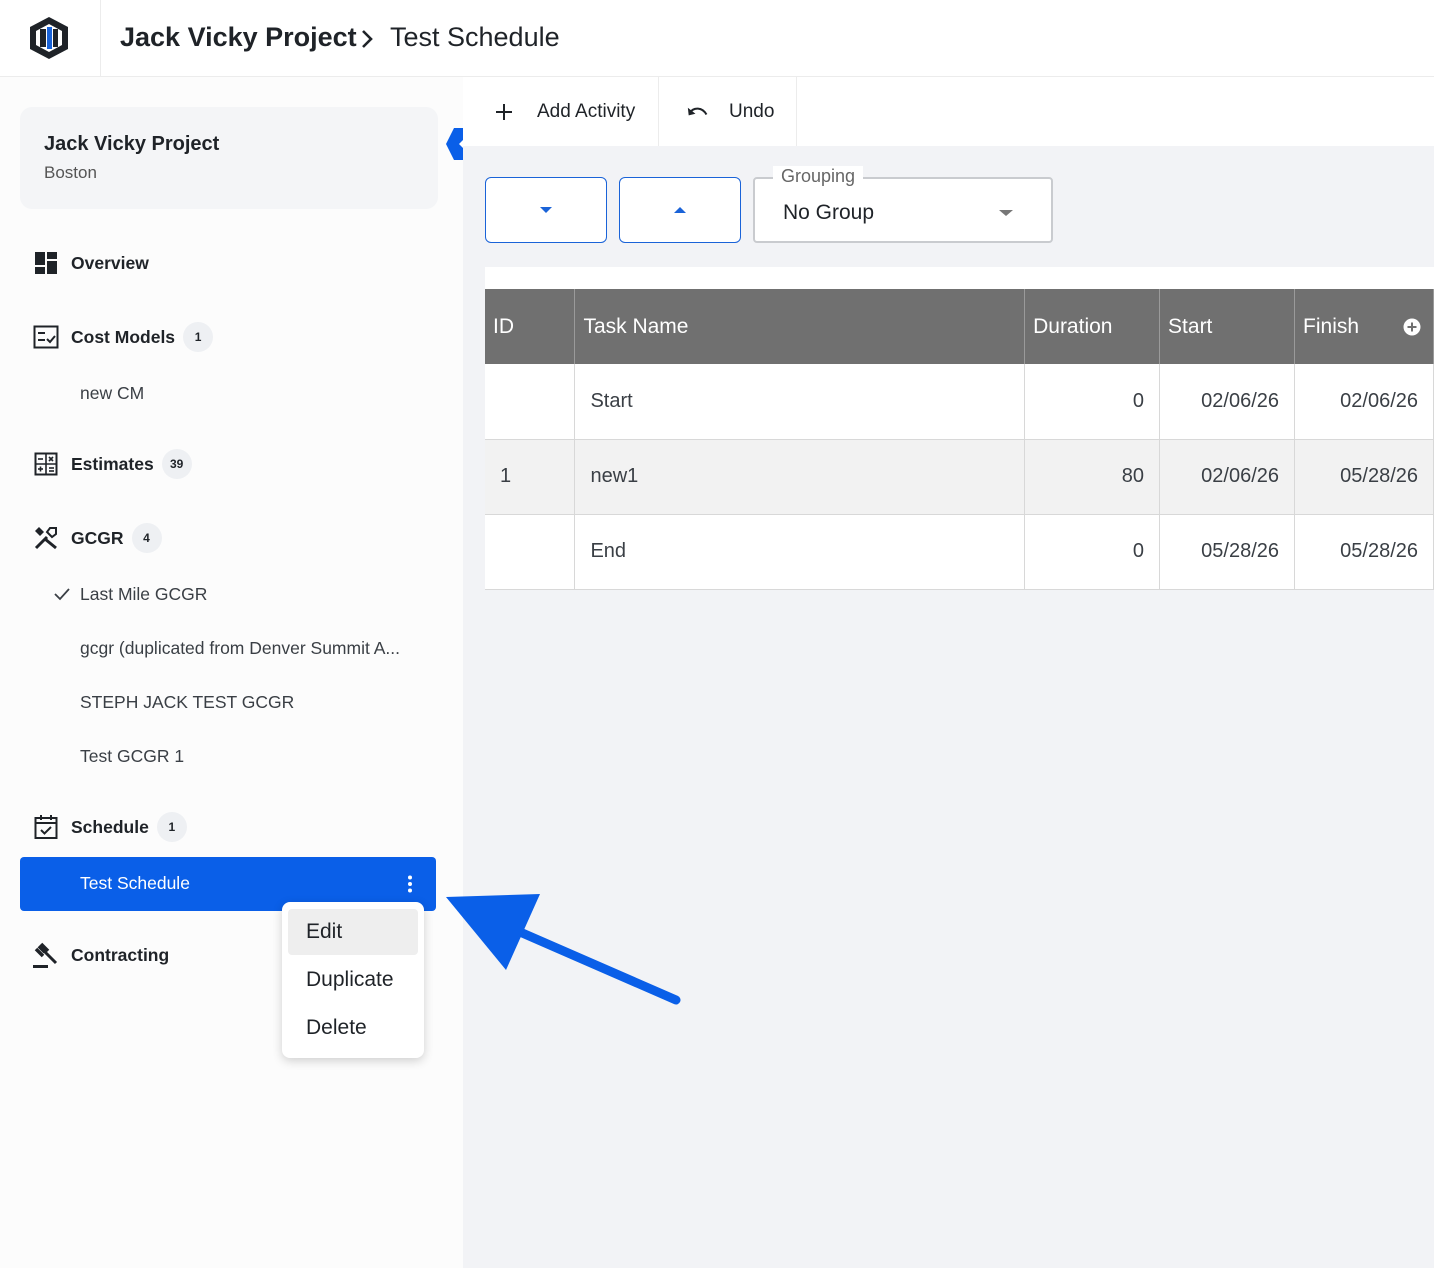 The width and height of the screenshot is (1434, 1268). What do you see at coordinates (132, 144) in the screenshot?
I see `project-name: Jack Vicky Project` at bounding box center [132, 144].